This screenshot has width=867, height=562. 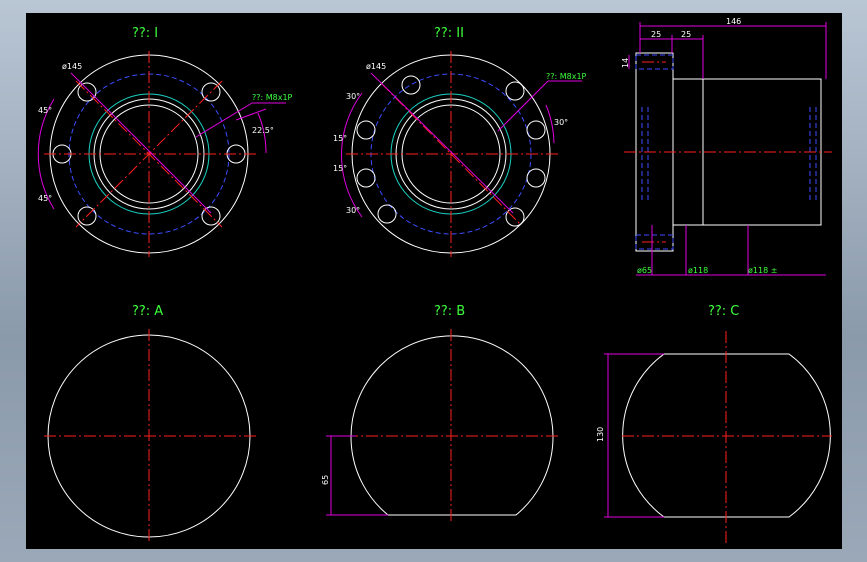 I want to click on angle-arc-right, so click(x=550, y=124).